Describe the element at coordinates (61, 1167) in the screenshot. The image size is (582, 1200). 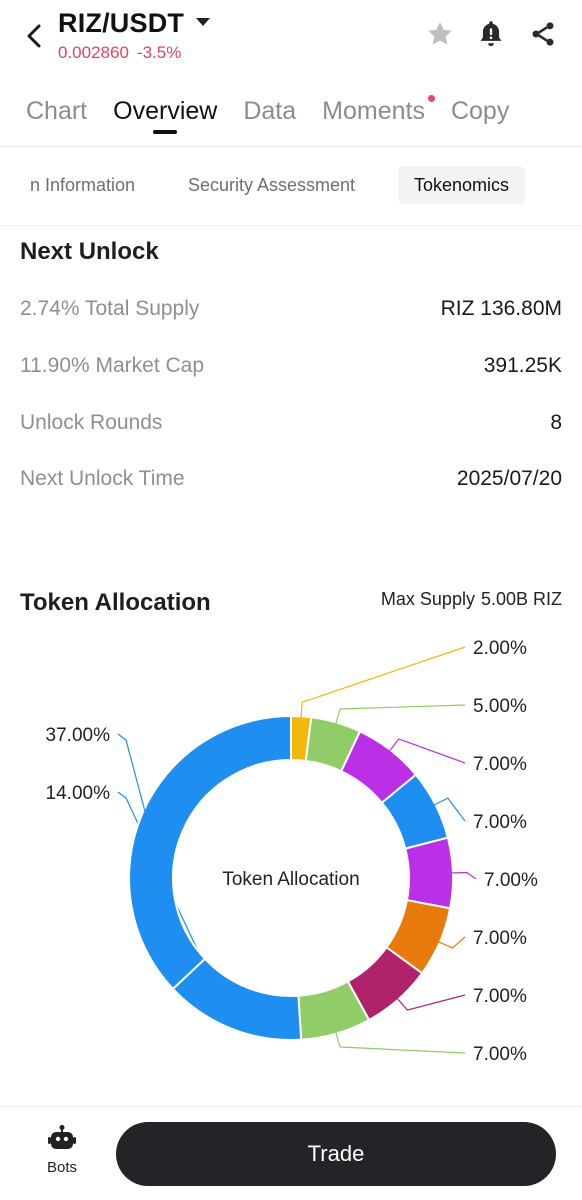
I see `bots-label: Bots` at that location.